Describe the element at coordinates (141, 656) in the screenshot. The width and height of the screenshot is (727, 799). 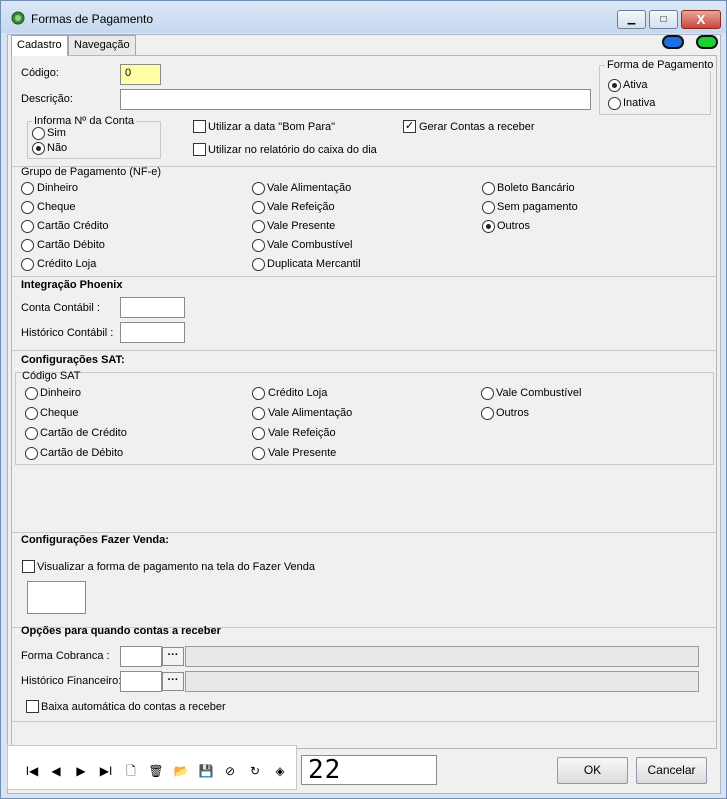
I see `forma-cobranca-input` at that location.